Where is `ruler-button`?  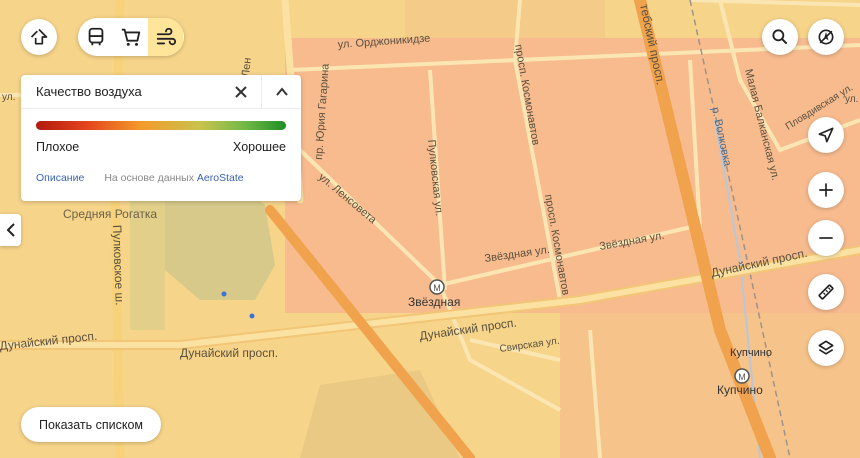 ruler-button is located at coordinates (826, 292).